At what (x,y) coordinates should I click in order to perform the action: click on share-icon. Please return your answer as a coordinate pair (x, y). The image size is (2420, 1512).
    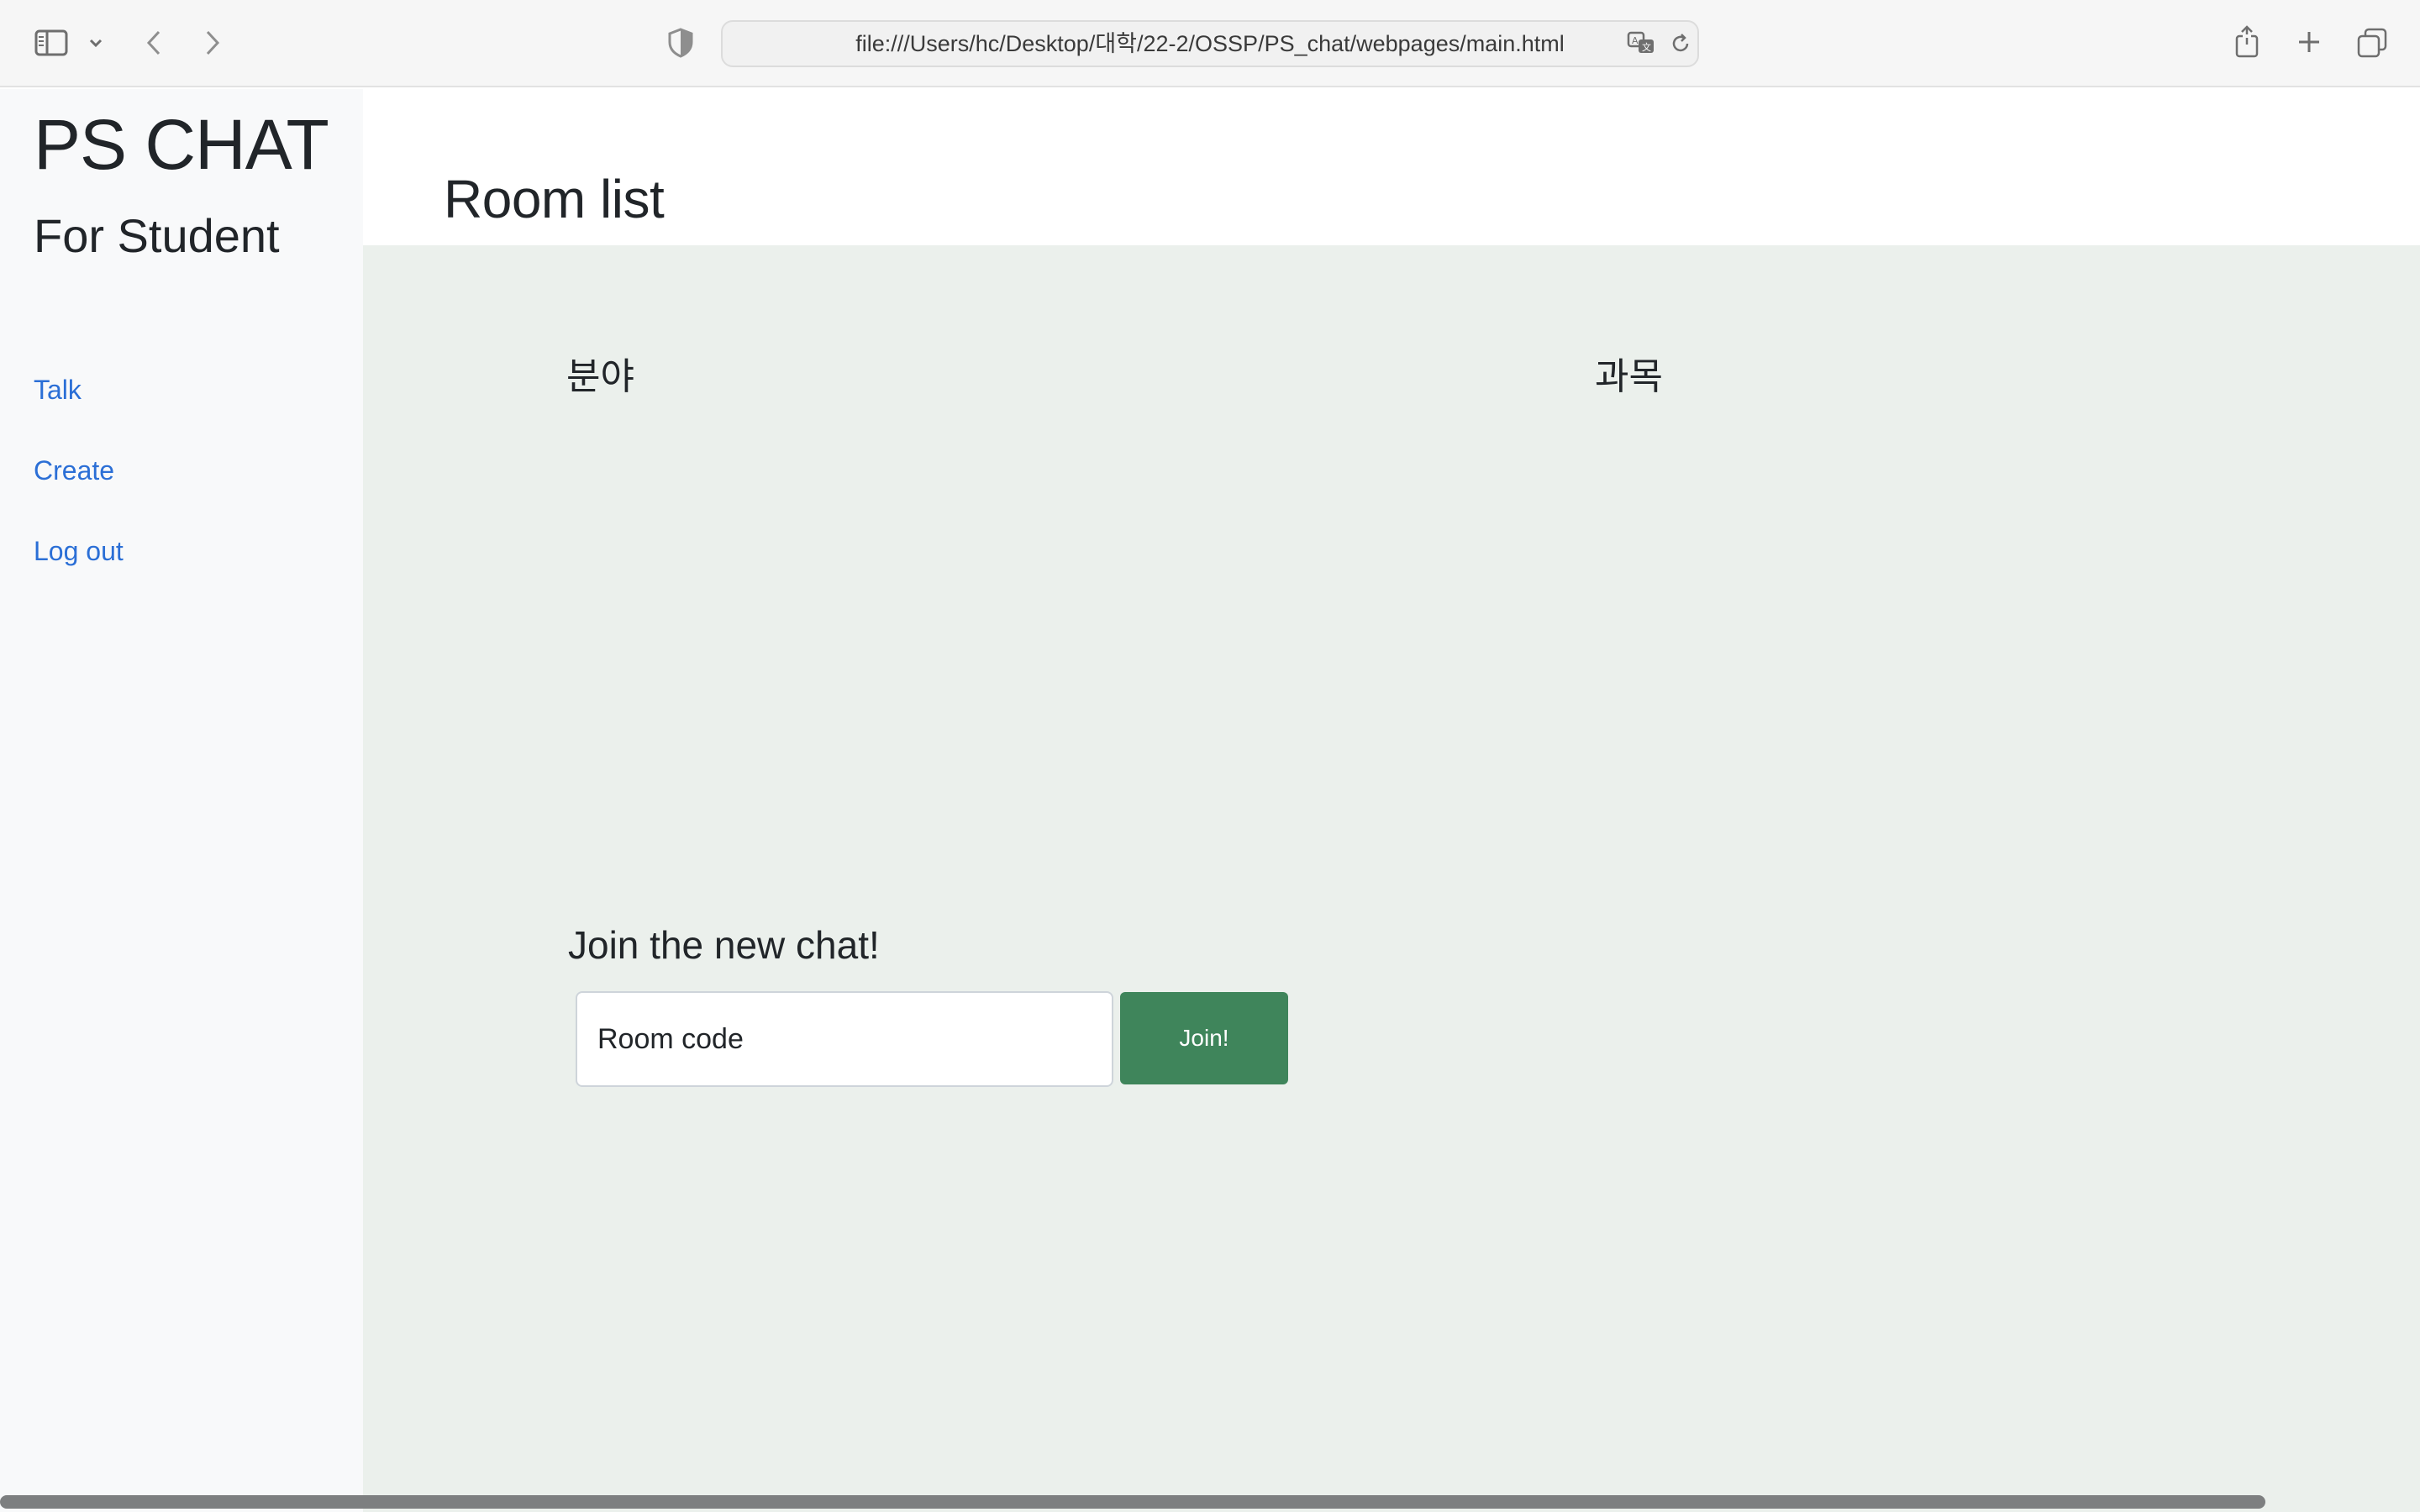
    Looking at the image, I should click on (2247, 41).